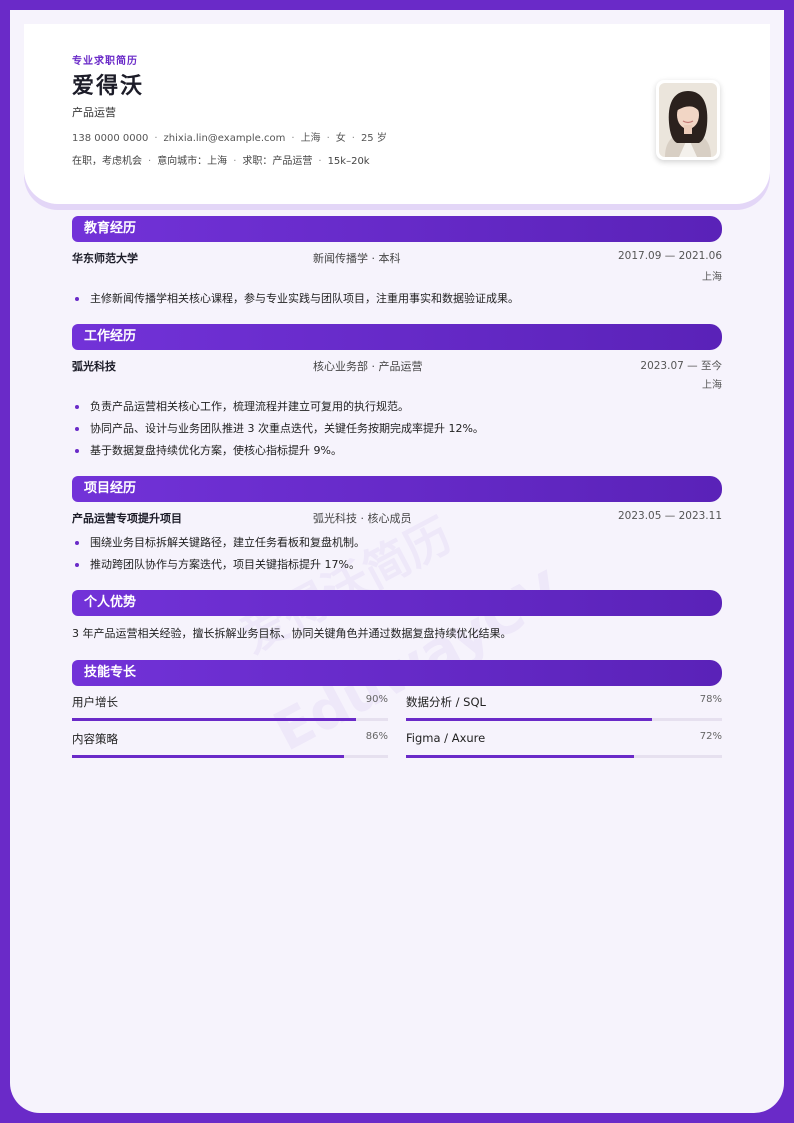  I want to click on salary: 15k–20k, so click(348, 161).